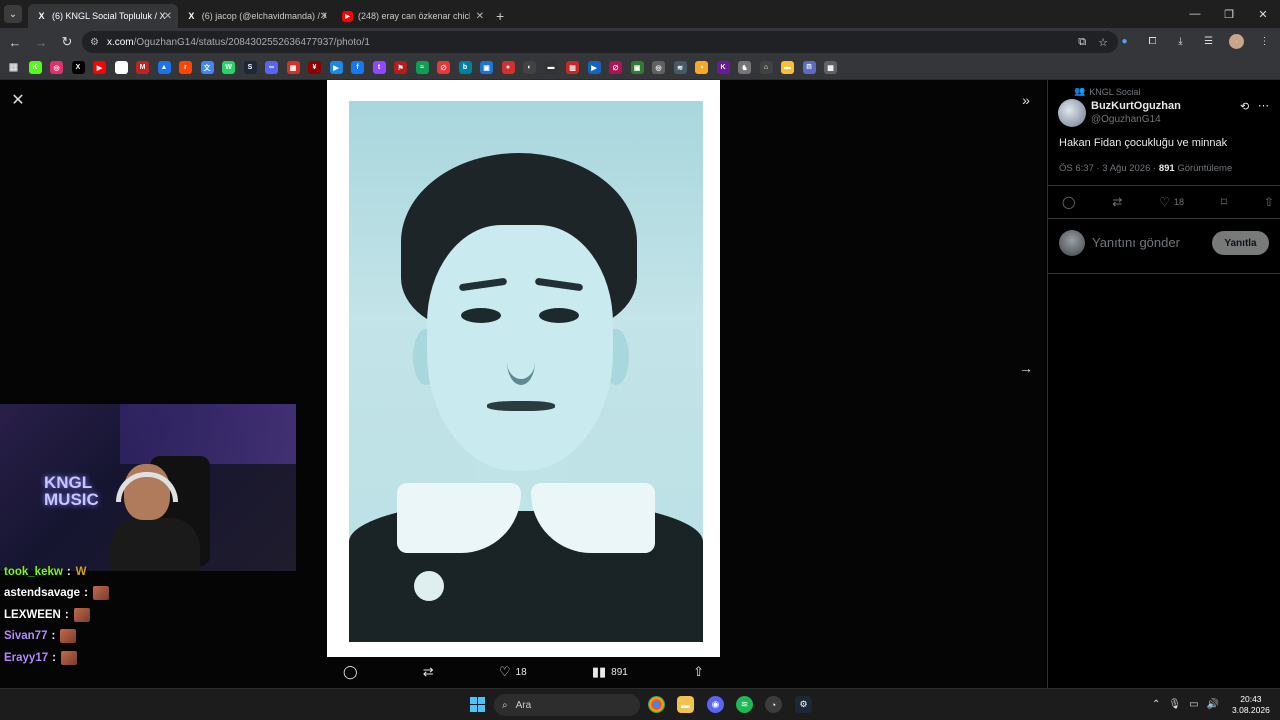 This screenshot has width=1280, height=720. What do you see at coordinates (500, 16) in the screenshot?
I see `new-tab-button: +` at bounding box center [500, 16].